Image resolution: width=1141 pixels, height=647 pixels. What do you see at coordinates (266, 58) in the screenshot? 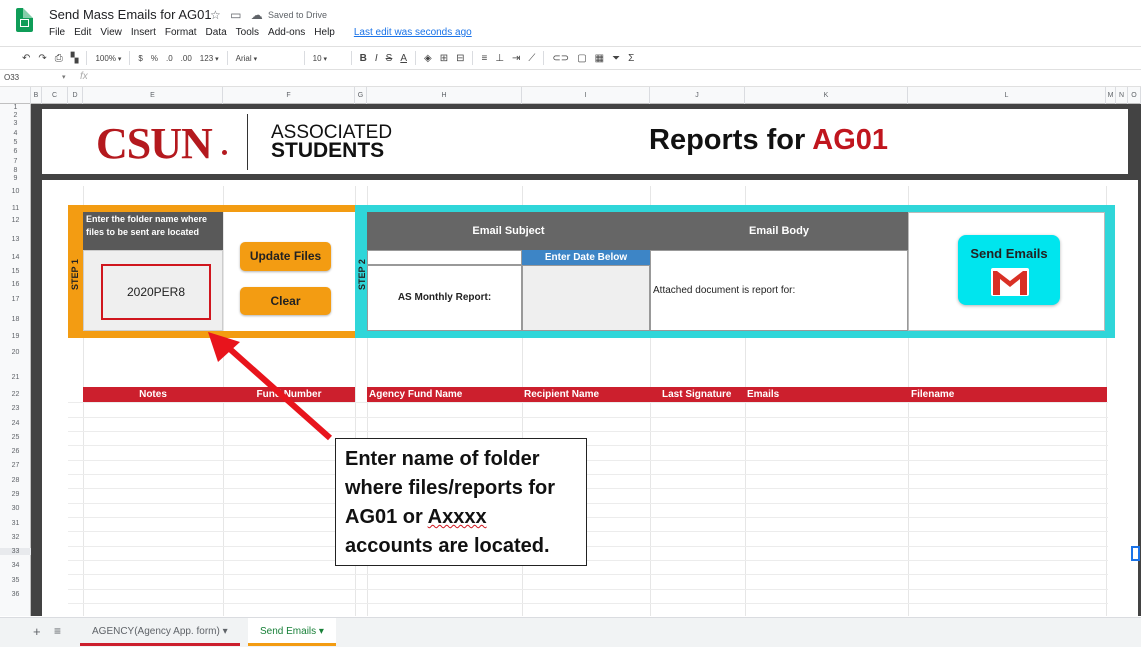
I see `font-select: Arial` at bounding box center [266, 58].